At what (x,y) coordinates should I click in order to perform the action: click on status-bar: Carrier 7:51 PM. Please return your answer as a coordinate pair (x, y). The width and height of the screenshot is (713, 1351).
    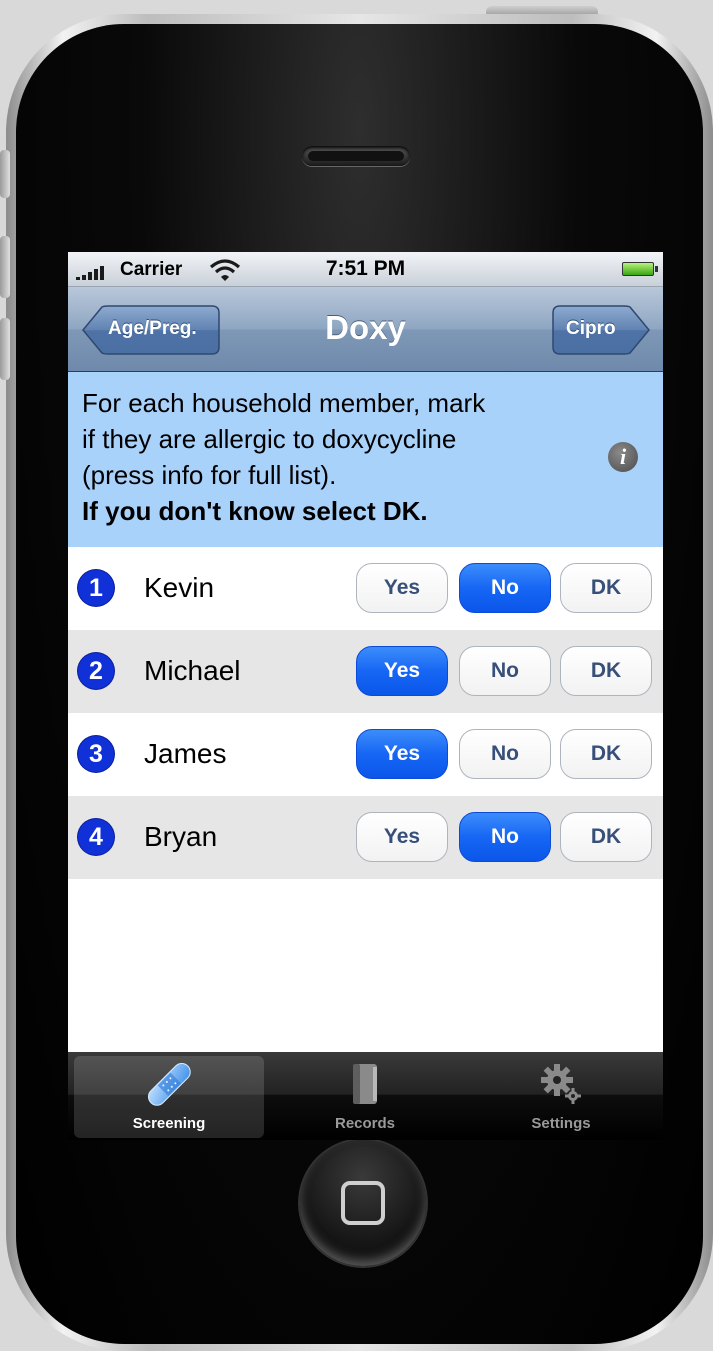
    Looking at the image, I should click on (365, 269).